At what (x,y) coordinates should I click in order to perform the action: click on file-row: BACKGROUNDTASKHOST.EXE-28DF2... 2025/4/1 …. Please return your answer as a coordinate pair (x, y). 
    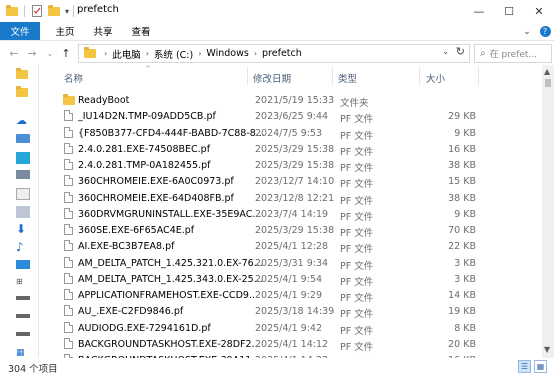
    Looking at the image, I should click on (291, 344).